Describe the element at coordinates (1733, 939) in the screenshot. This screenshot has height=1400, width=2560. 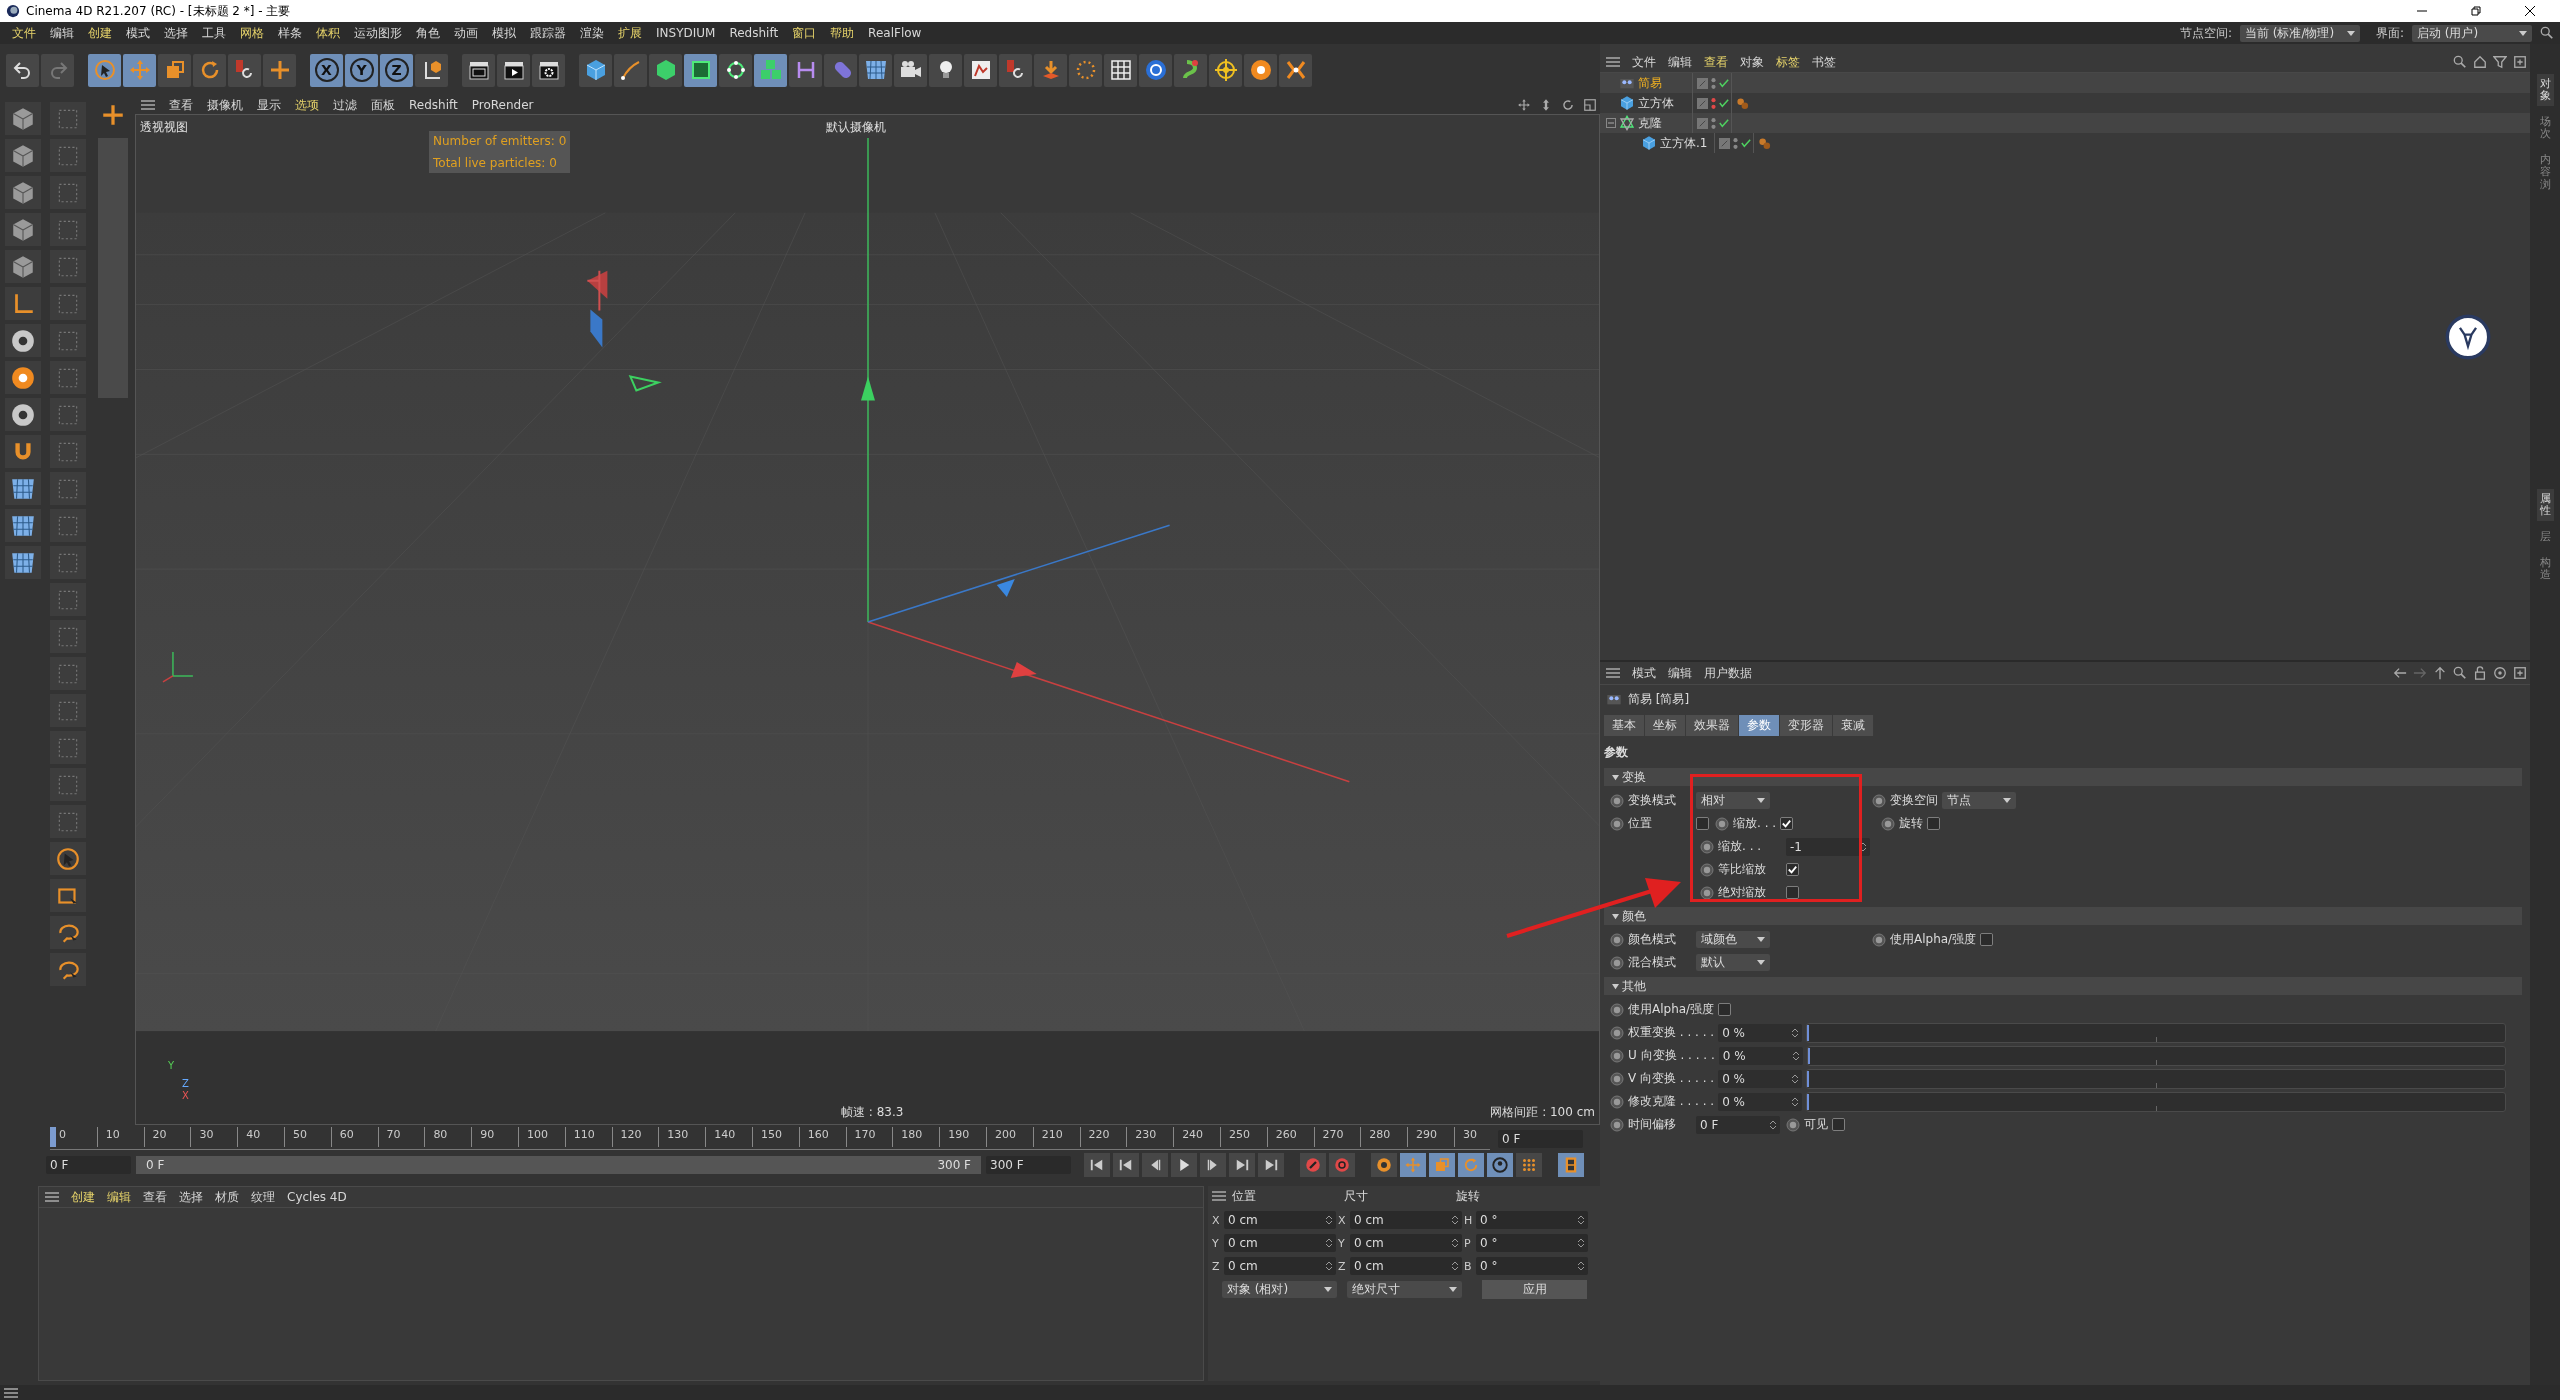
I see `dropdown: 域颜色` at that location.